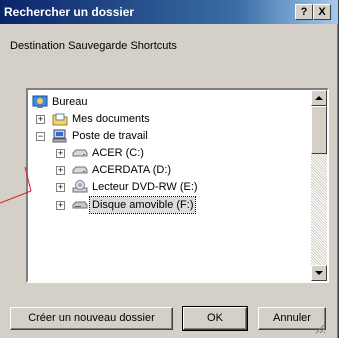 The height and width of the screenshot is (338, 347). I want to click on help-button: ?, so click(304, 12).